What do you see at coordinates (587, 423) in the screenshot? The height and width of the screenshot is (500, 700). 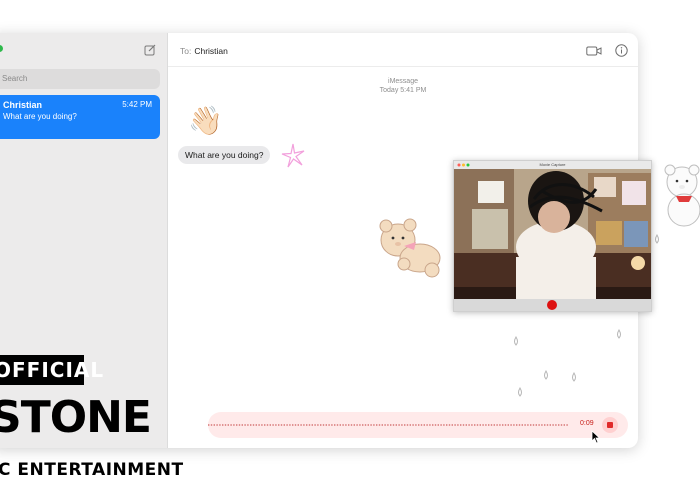 I see `recording-elapsed-time: 0:09` at bounding box center [587, 423].